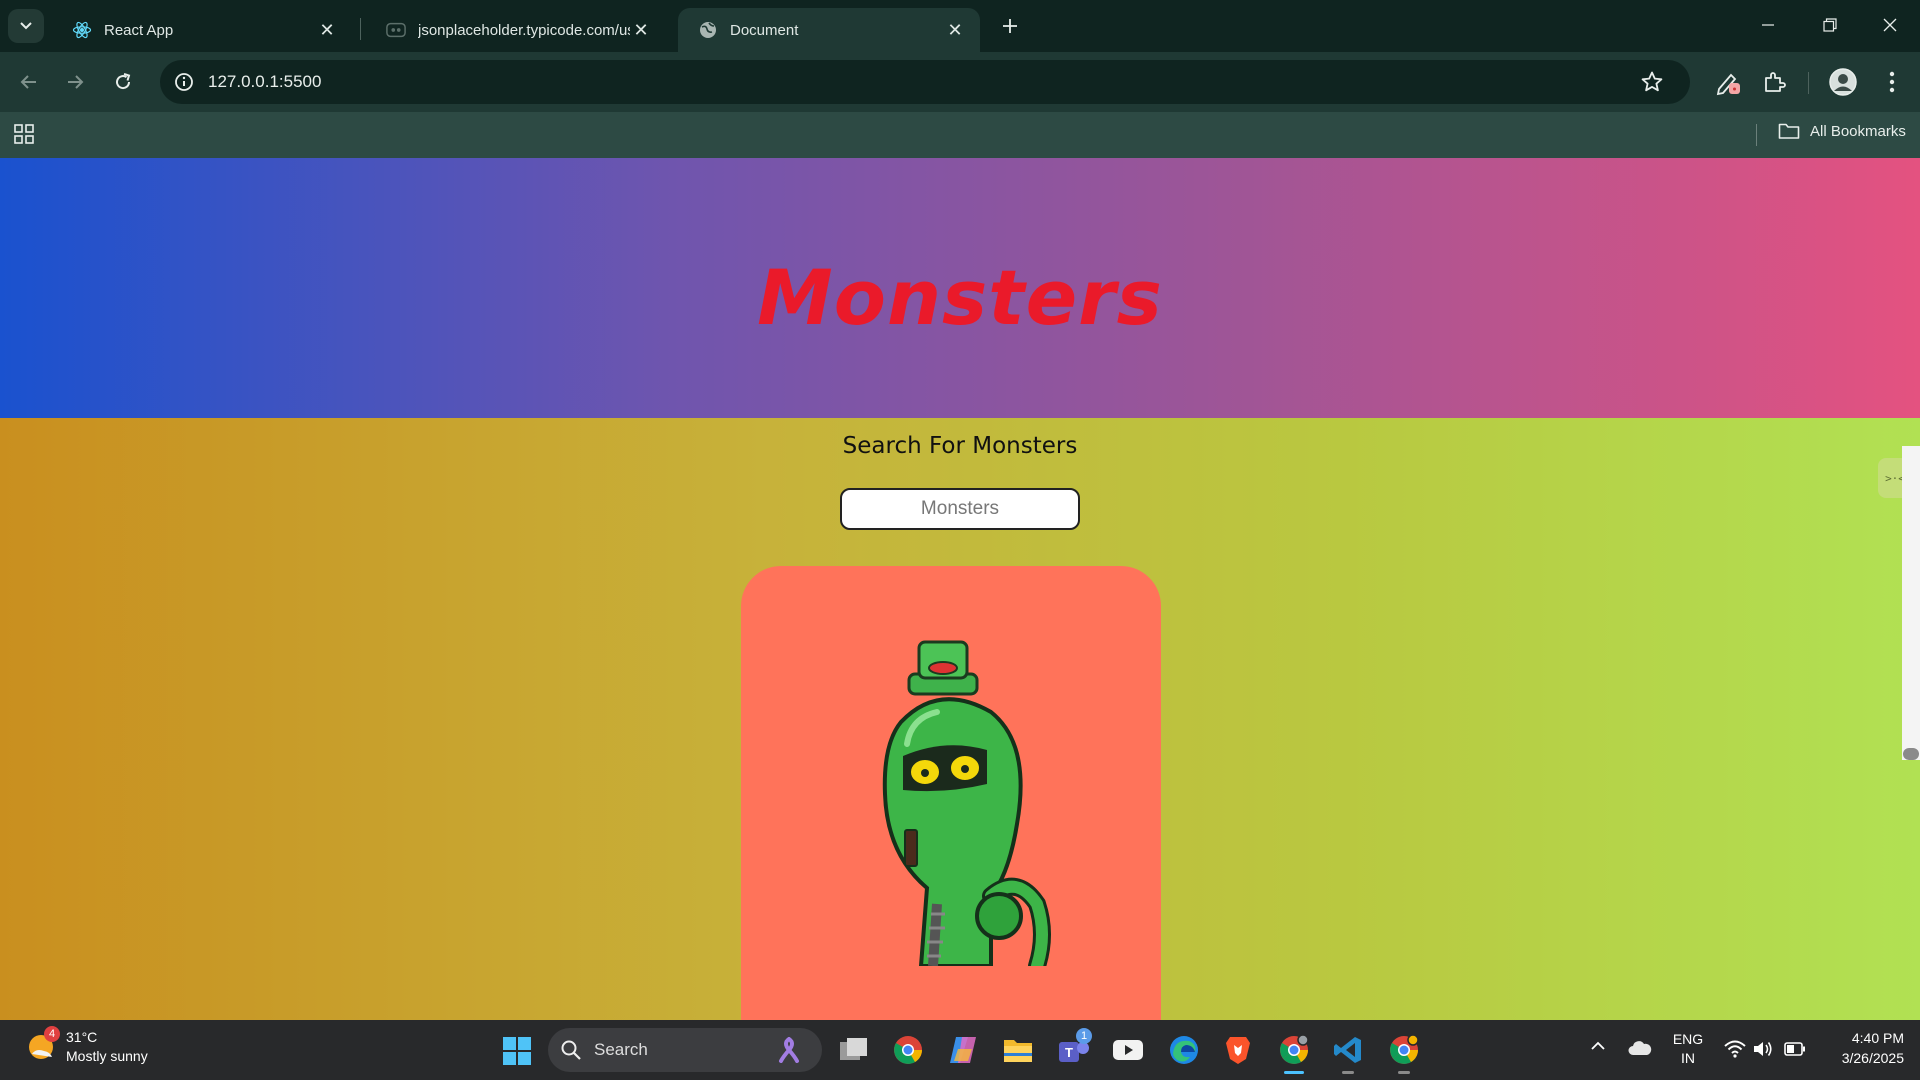 This screenshot has height=1080, width=1920. What do you see at coordinates (107, 1056) in the screenshot?
I see `weather-desc: Mostly sunny` at bounding box center [107, 1056].